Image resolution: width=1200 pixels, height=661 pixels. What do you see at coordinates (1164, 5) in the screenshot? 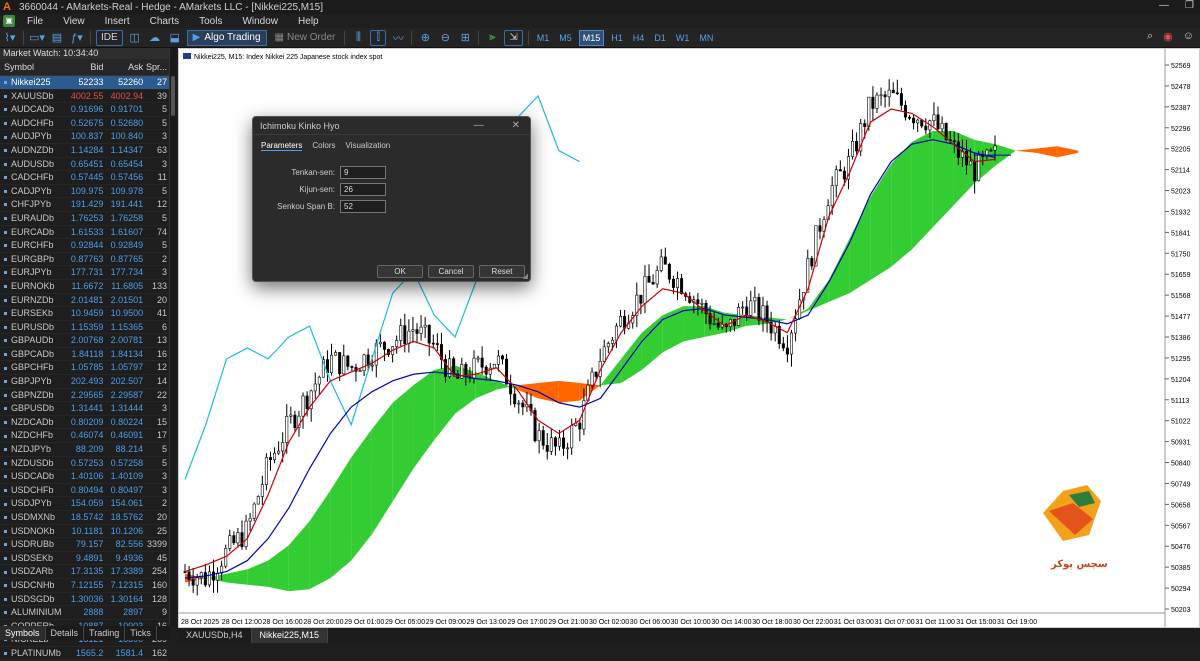
I see `minimize-icon: —` at bounding box center [1164, 5].